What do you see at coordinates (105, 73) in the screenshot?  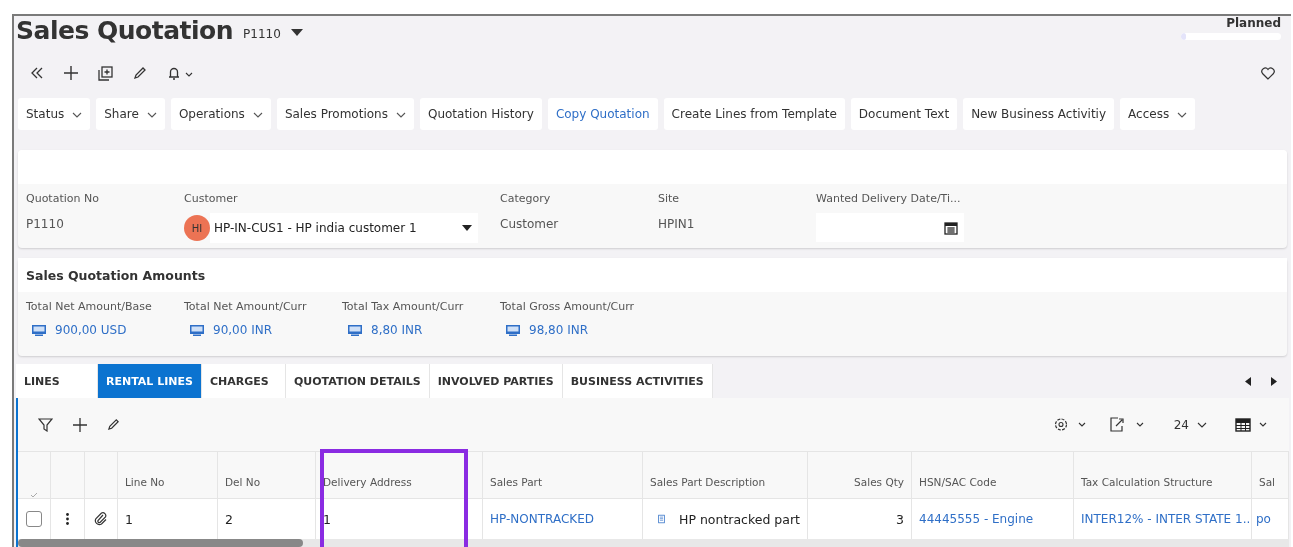 I see `duplicate-icon` at bounding box center [105, 73].